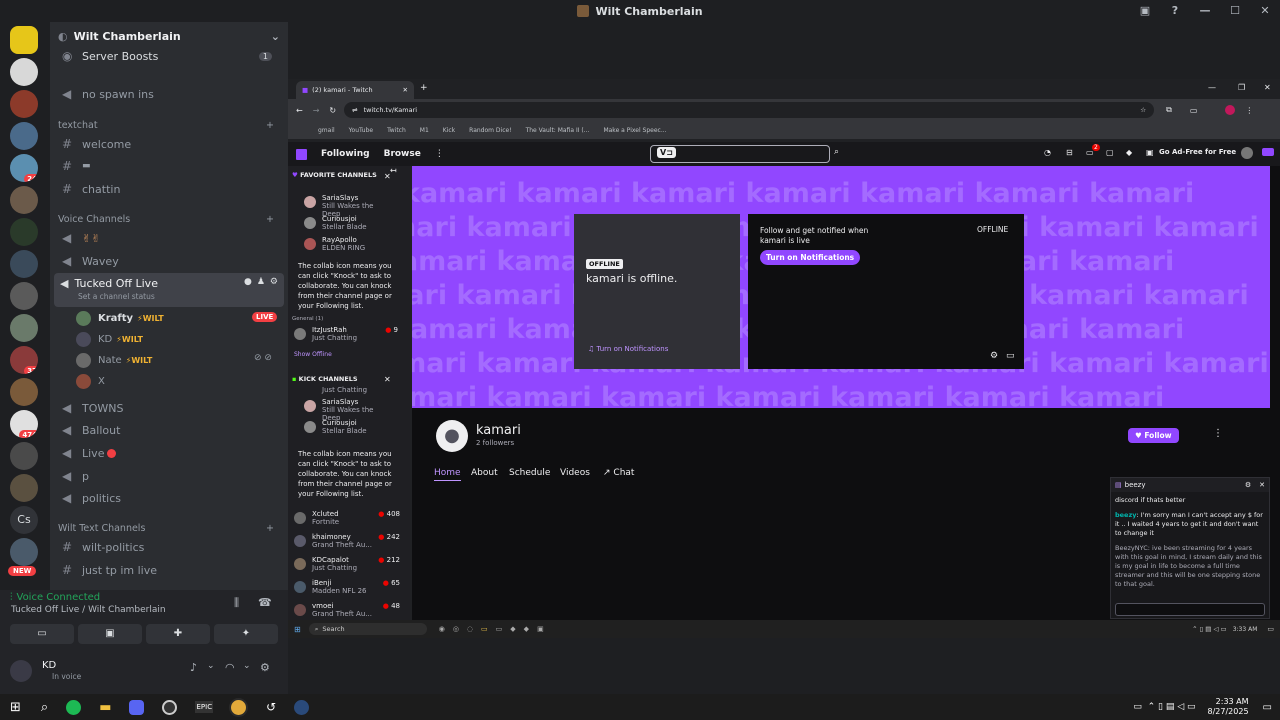  I want to click on prime-icon: ▣, so click(1150, 152).